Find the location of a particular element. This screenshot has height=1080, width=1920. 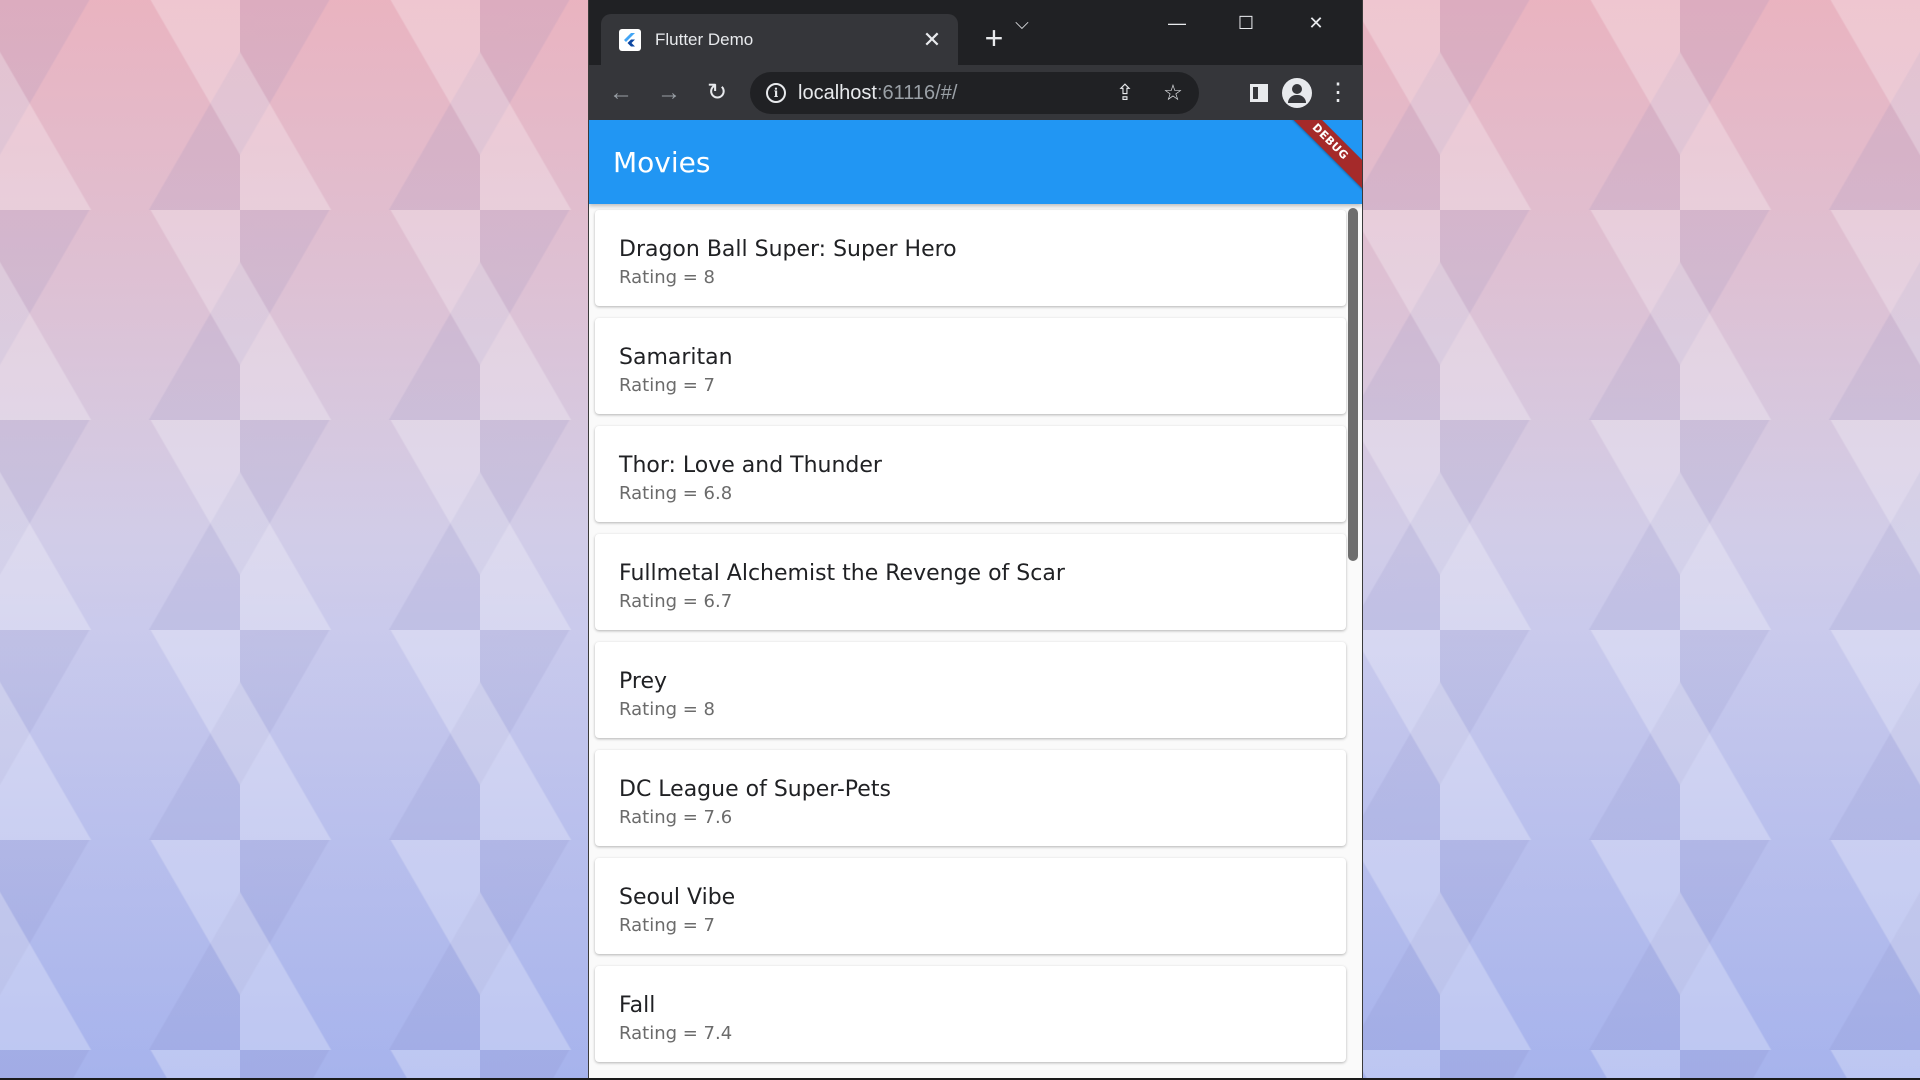

movie-rating: Rating = 7.4 is located at coordinates (676, 1033).